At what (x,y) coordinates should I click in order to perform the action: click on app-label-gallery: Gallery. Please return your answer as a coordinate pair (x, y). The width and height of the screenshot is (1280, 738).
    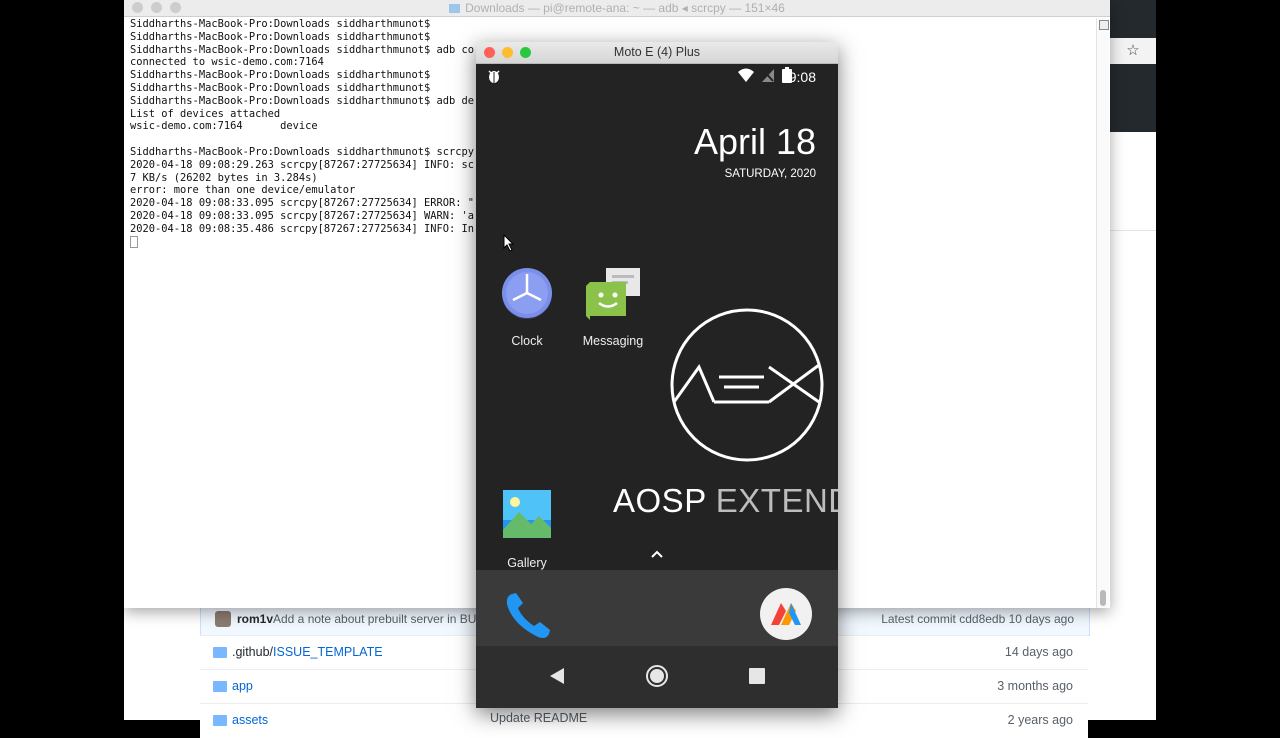
    Looking at the image, I should click on (527, 563).